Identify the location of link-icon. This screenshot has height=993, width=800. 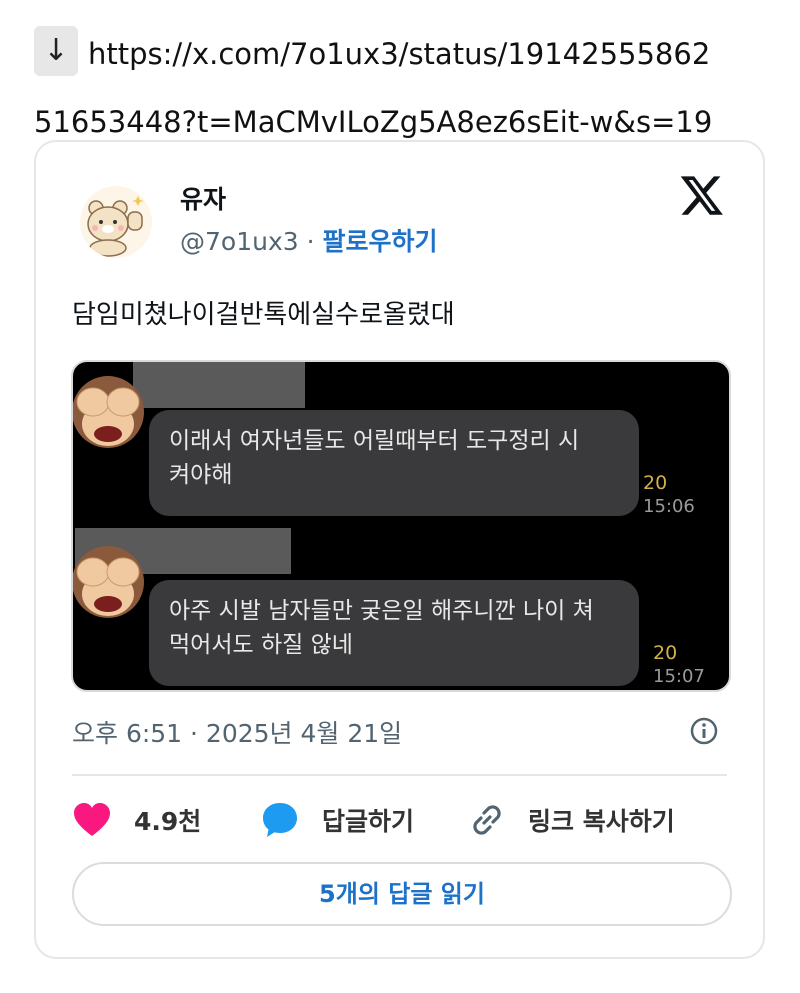
(487, 820).